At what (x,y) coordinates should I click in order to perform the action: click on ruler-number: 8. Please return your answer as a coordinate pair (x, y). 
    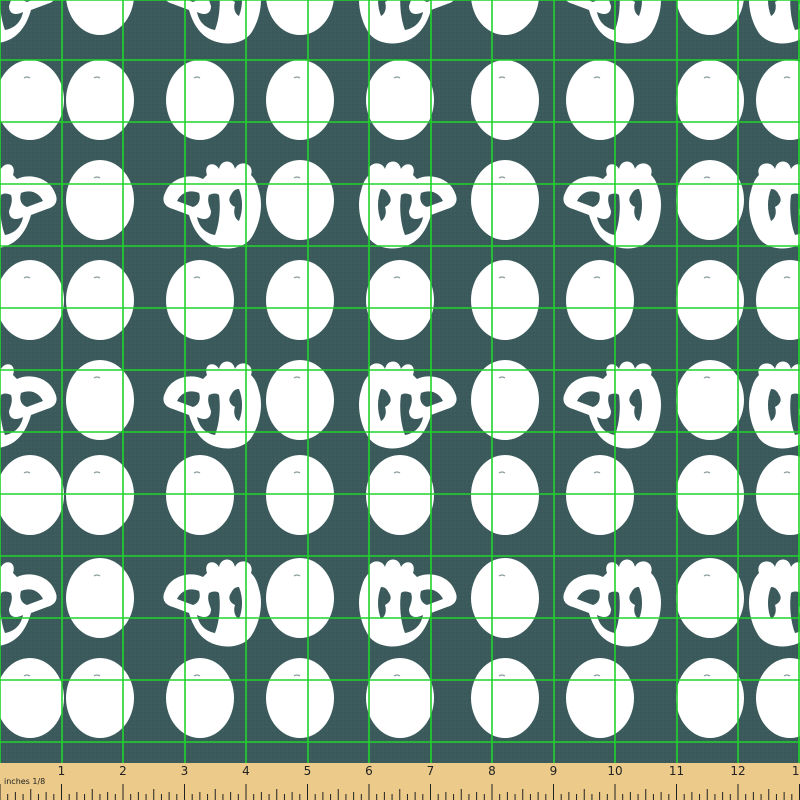
    Looking at the image, I should click on (492, 771).